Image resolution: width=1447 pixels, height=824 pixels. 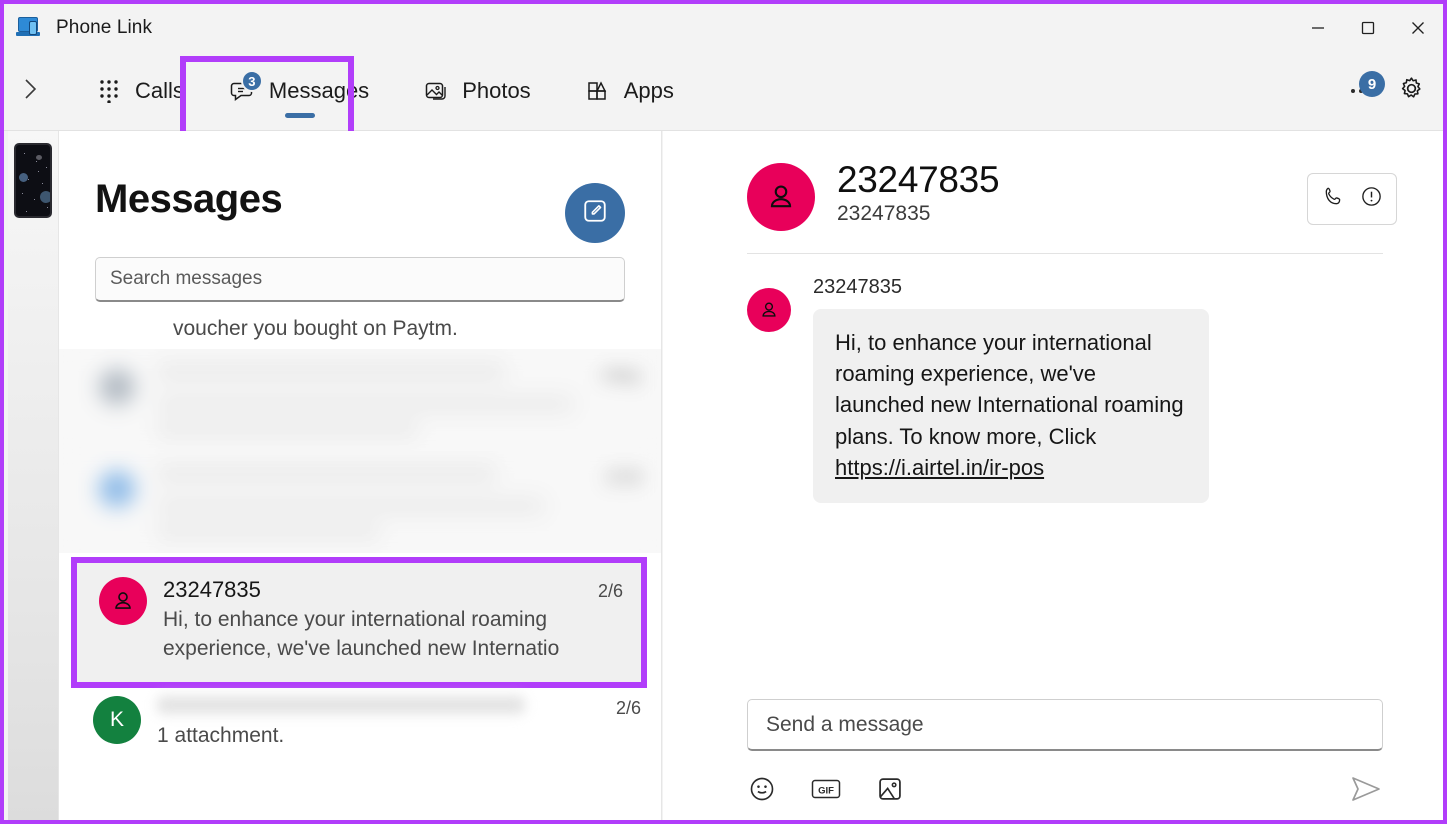 What do you see at coordinates (212, 589) in the screenshot?
I see `conversation-name: 23247835` at bounding box center [212, 589].